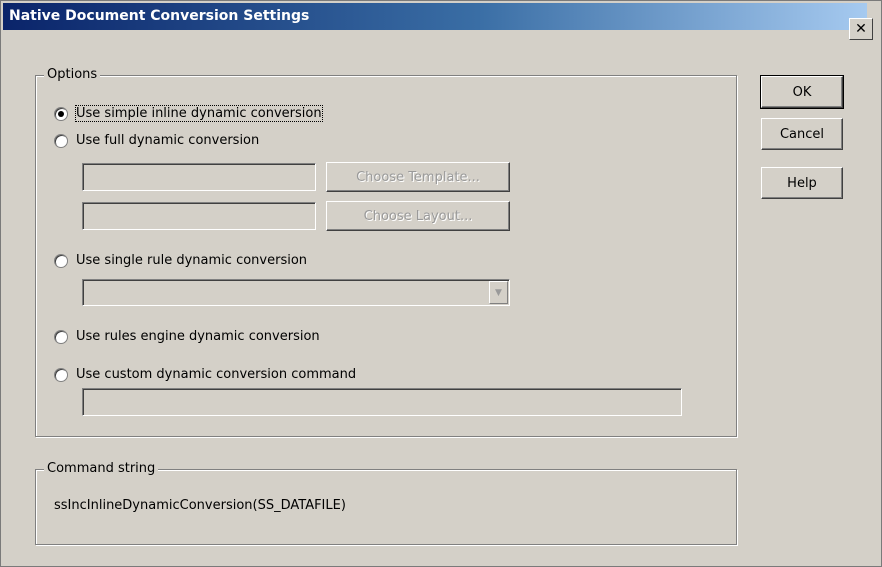  Describe the element at coordinates (296, 292) in the screenshot. I see `single-rule-dropdown: ▼` at that location.